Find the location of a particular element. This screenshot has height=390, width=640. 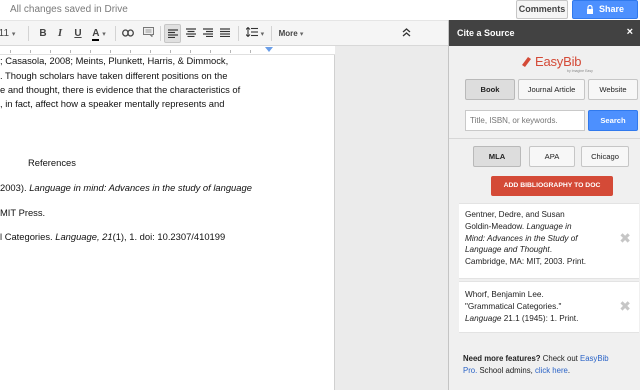

panel-divider is located at coordinates (544, 138).